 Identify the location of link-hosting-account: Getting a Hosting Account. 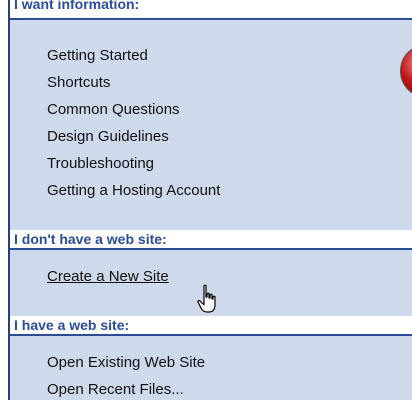
(133, 190).